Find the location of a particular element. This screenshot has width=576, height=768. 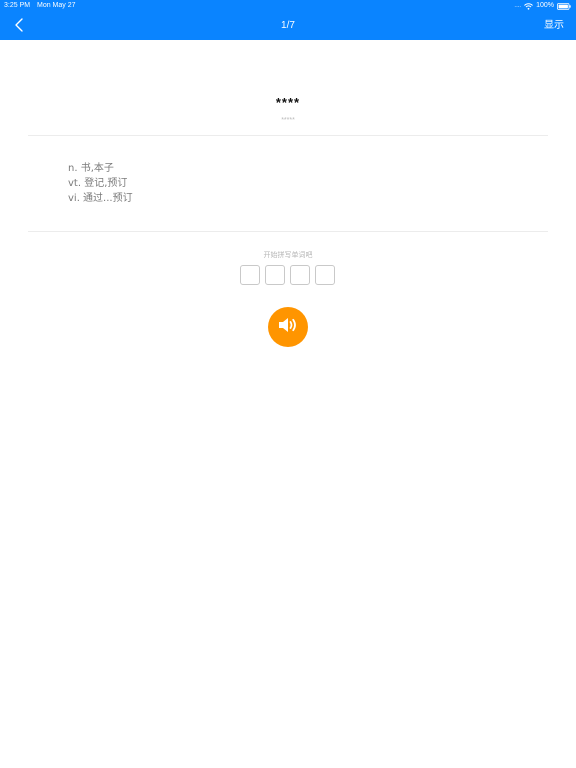

letter-input-boxes is located at coordinates (287, 275).